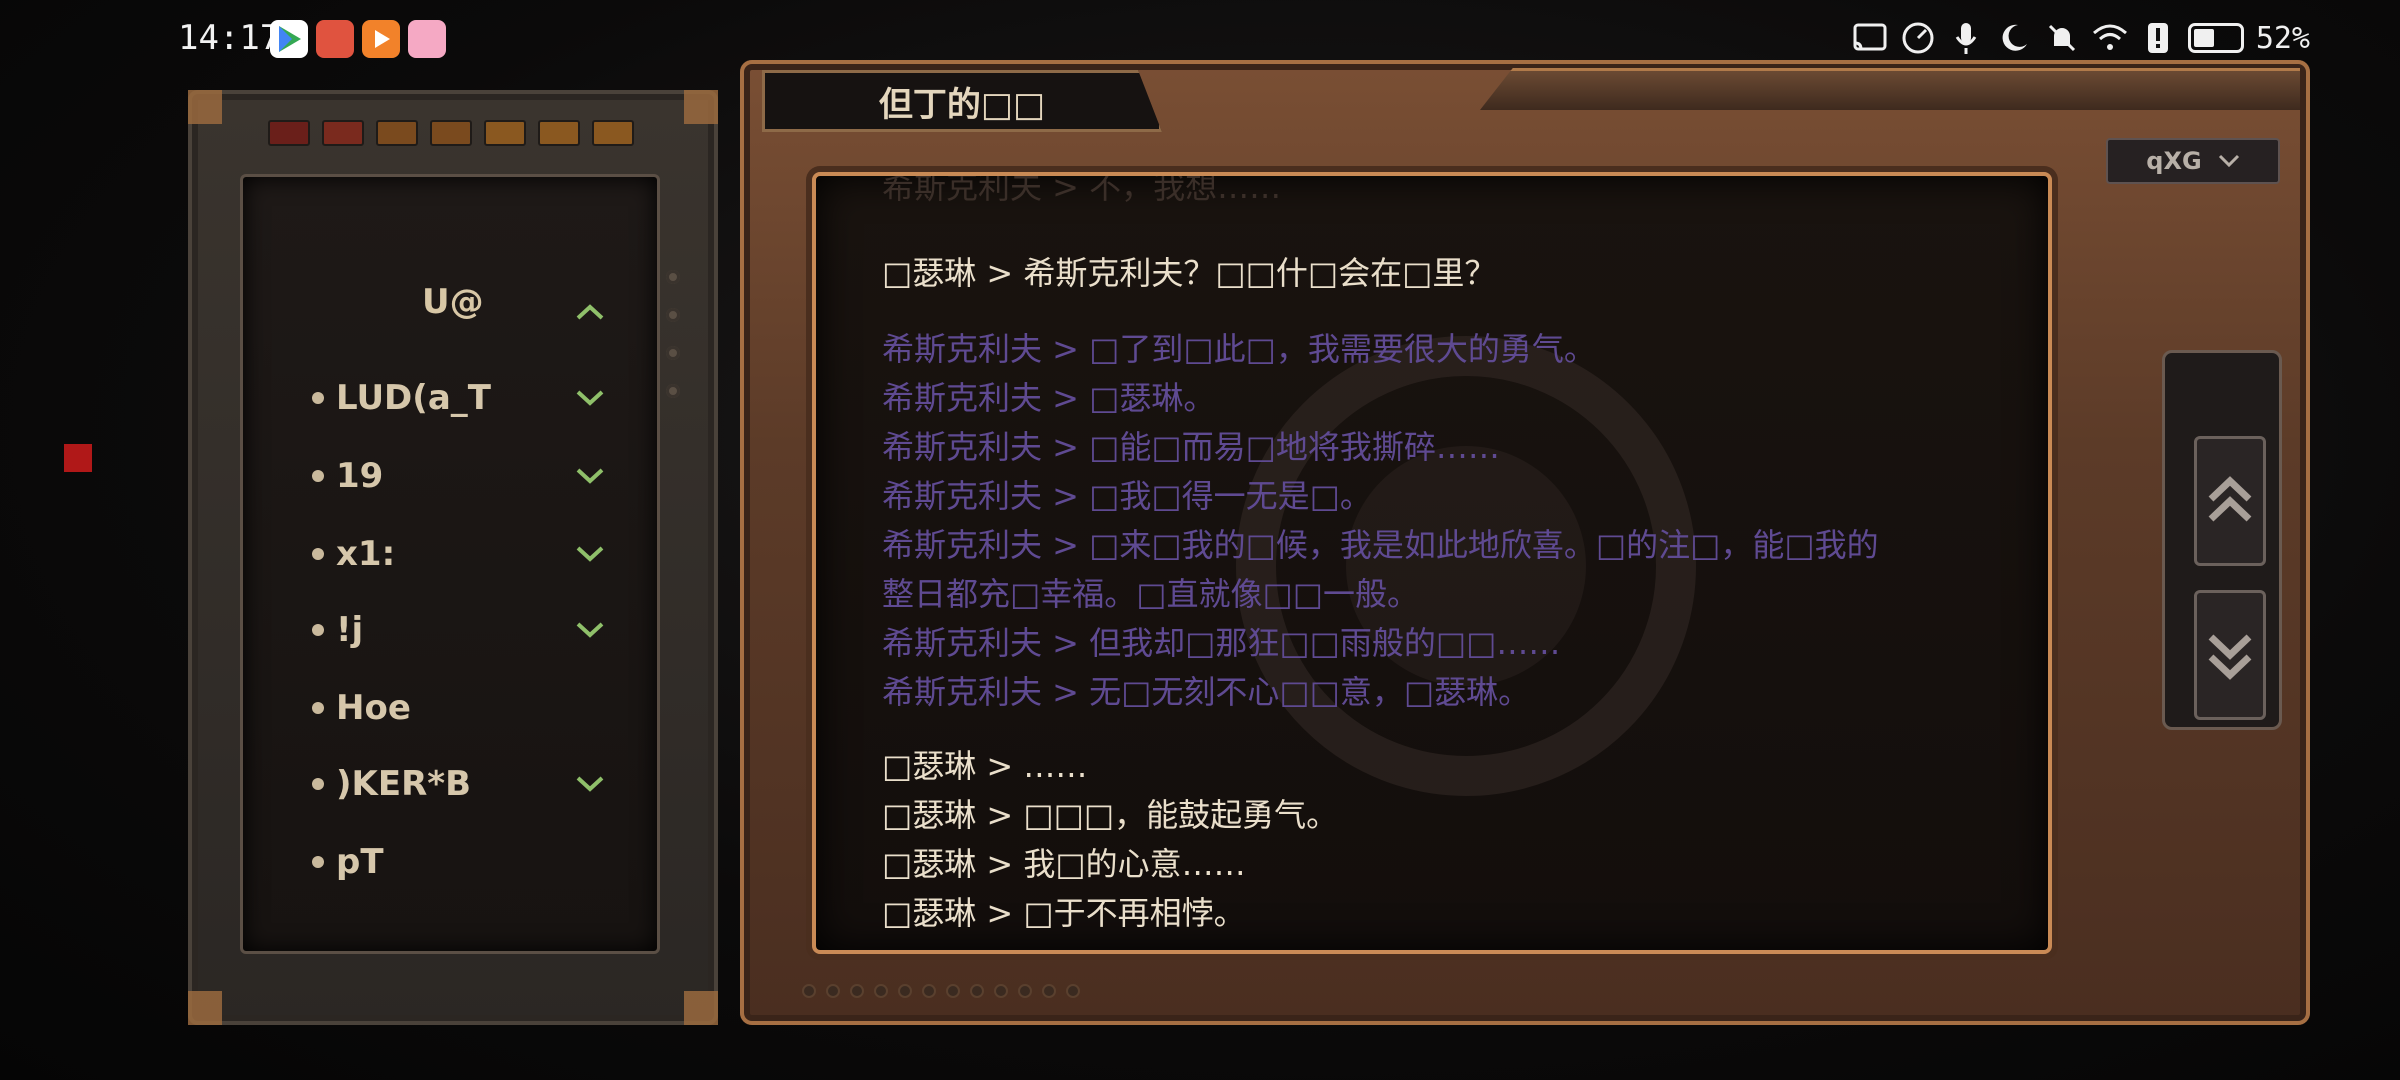 Image resolution: width=2400 pixels, height=1080 pixels. I want to click on dialog-line: 希斯克利夫 > □来□我的□候，我是如此地欣喜。□的注□，能□我的, so click(1380, 545).